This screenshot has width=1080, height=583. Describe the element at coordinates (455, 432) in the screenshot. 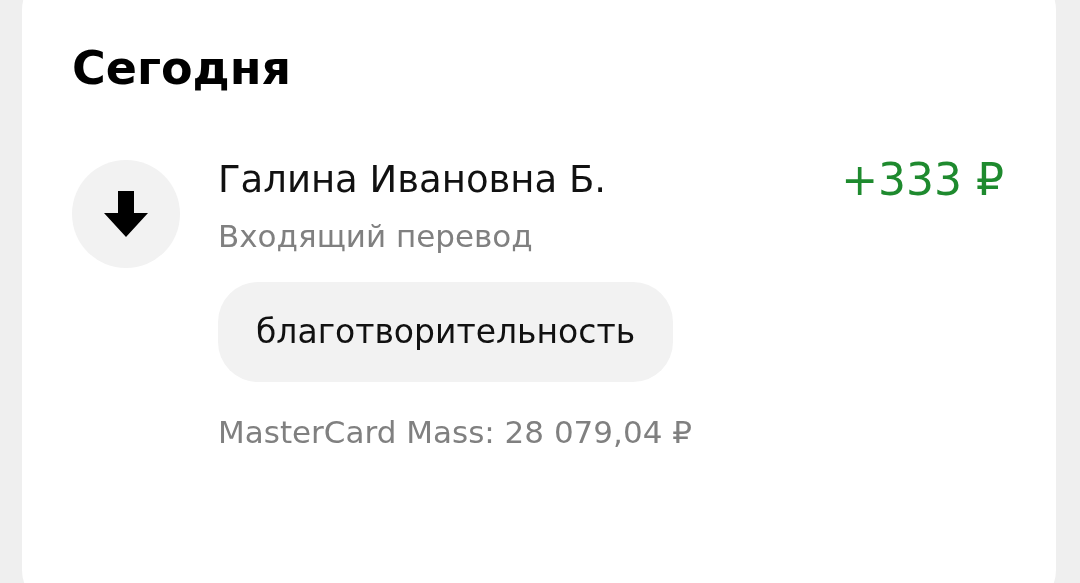

I see `account-balance: MasterCard Mass: 28 079,04 ₽` at that location.